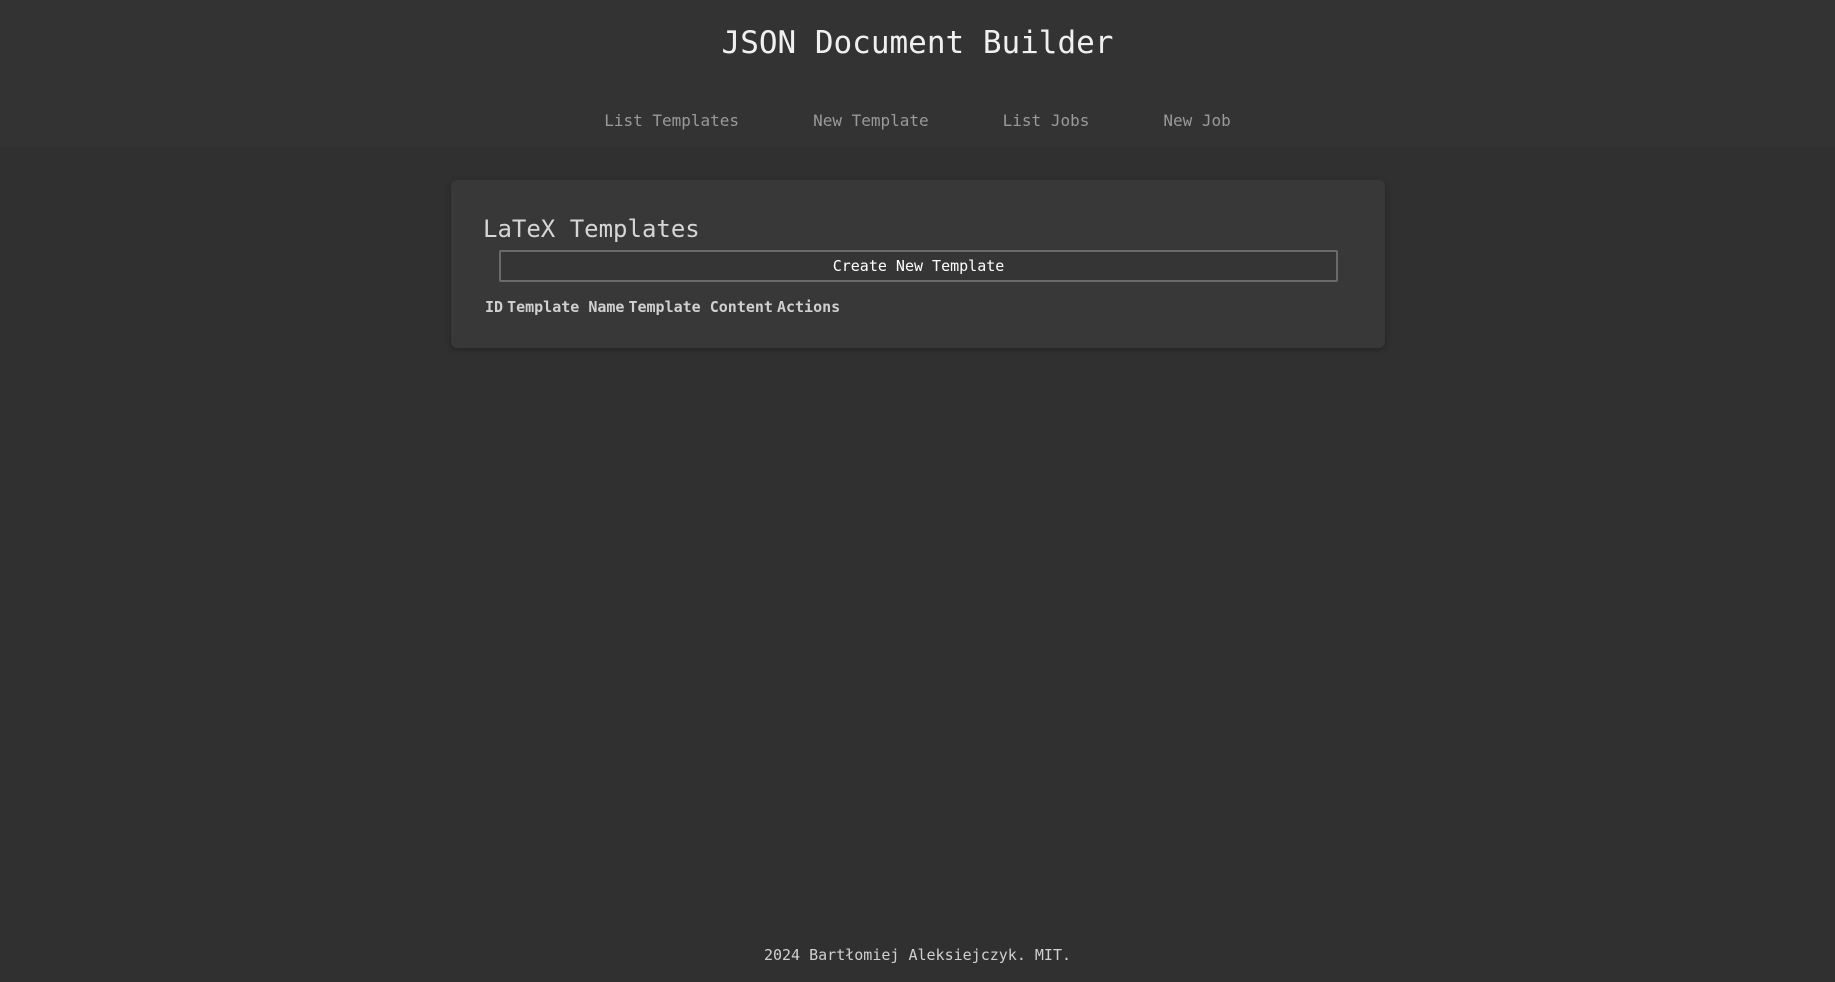 The image size is (1835, 982). I want to click on nav-list-templates: List Templates, so click(671, 121).